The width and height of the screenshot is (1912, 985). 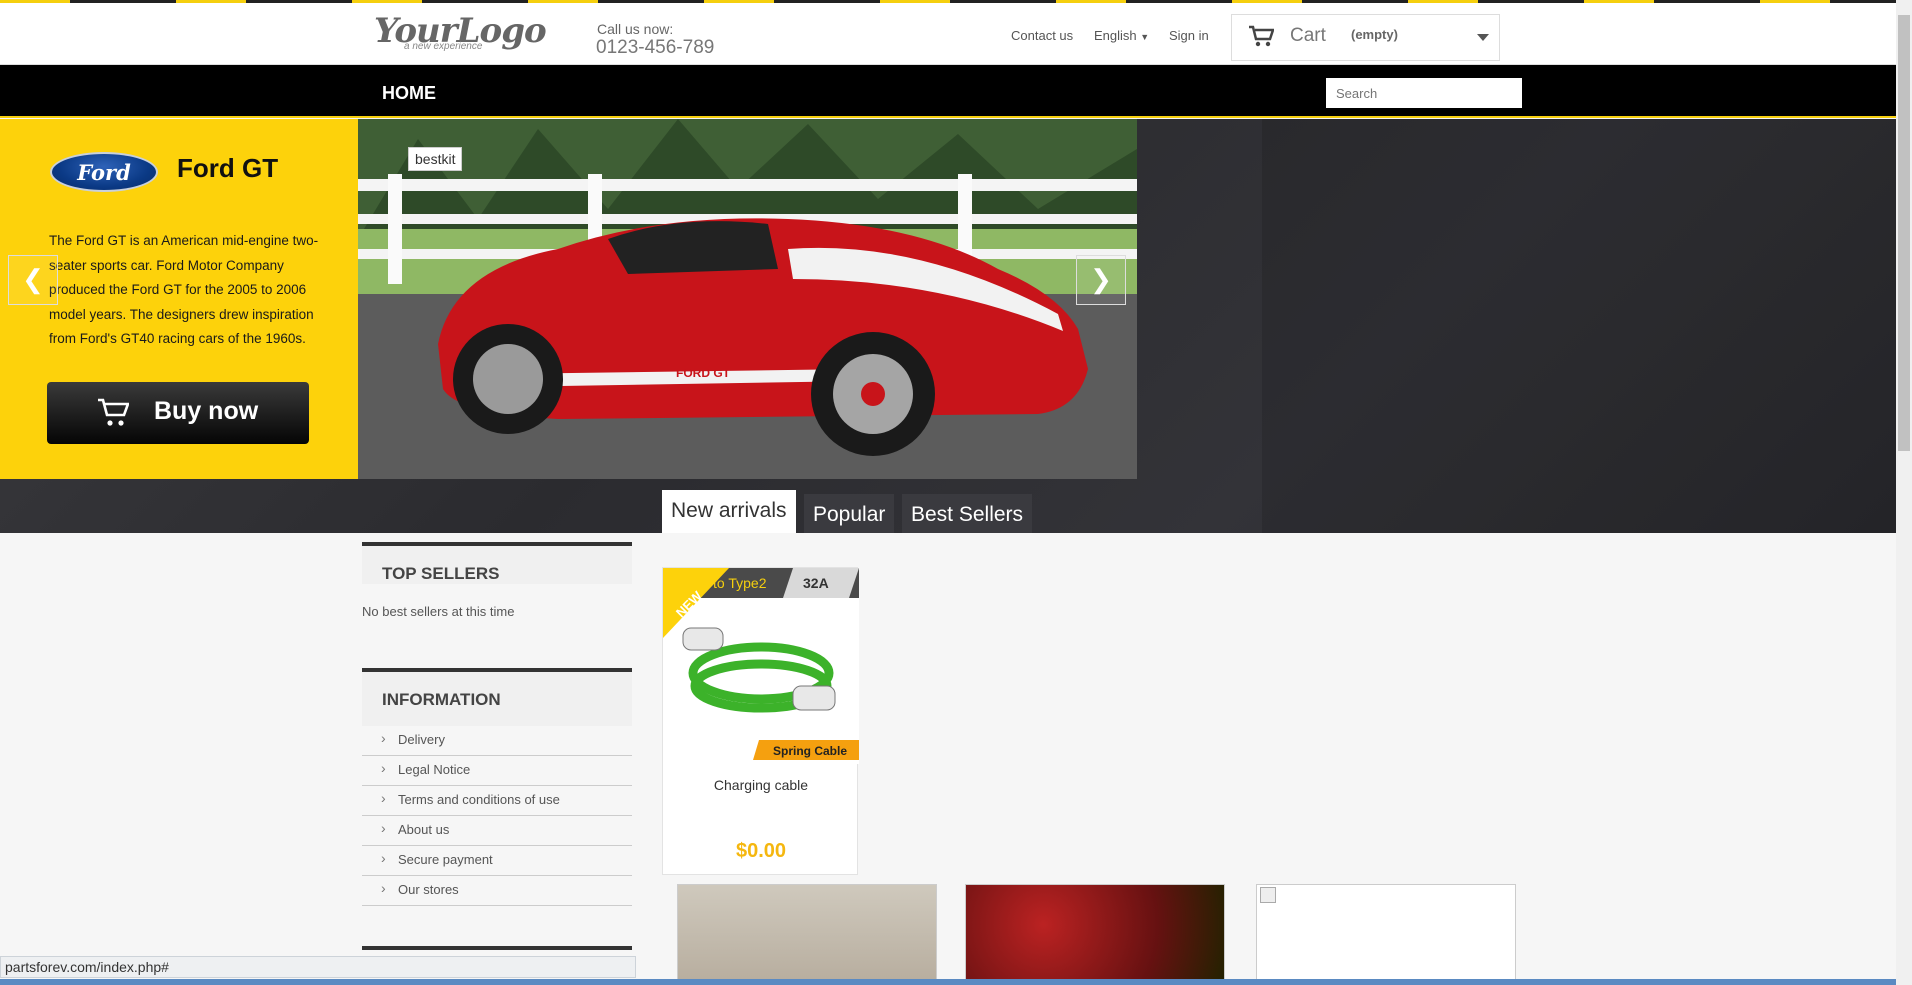 I want to click on buy-now-label: Buy now, so click(x=206, y=411).